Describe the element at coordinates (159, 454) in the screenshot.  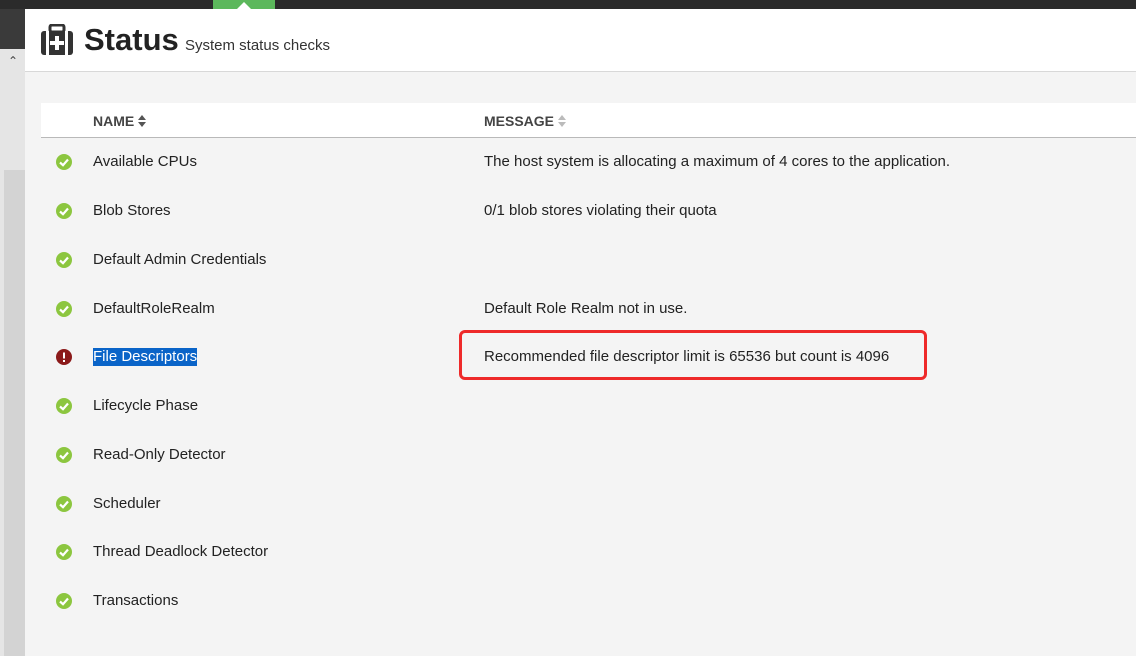
I see `status-check-name: Read-Only Detector` at that location.